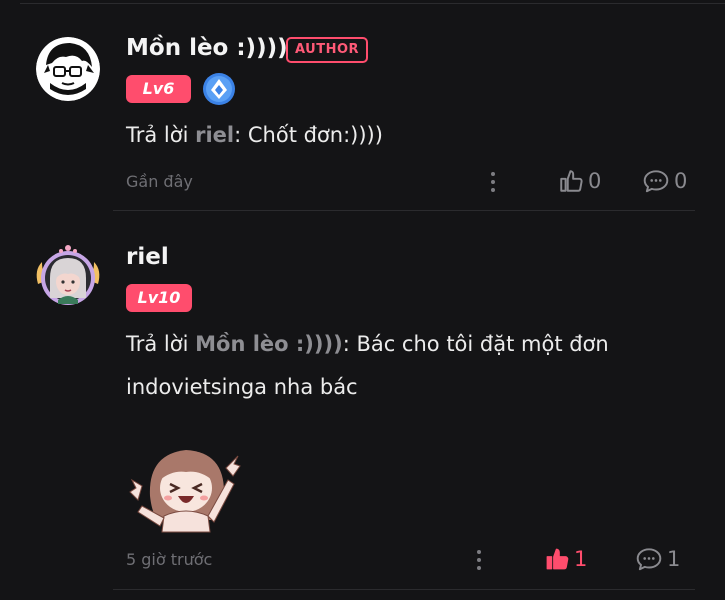 The height and width of the screenshot is (600, 725). What do you see at coordinates (159, 298) in the screenshot?
I see `level-badge: Lv10` at bounding box center [159, 298].